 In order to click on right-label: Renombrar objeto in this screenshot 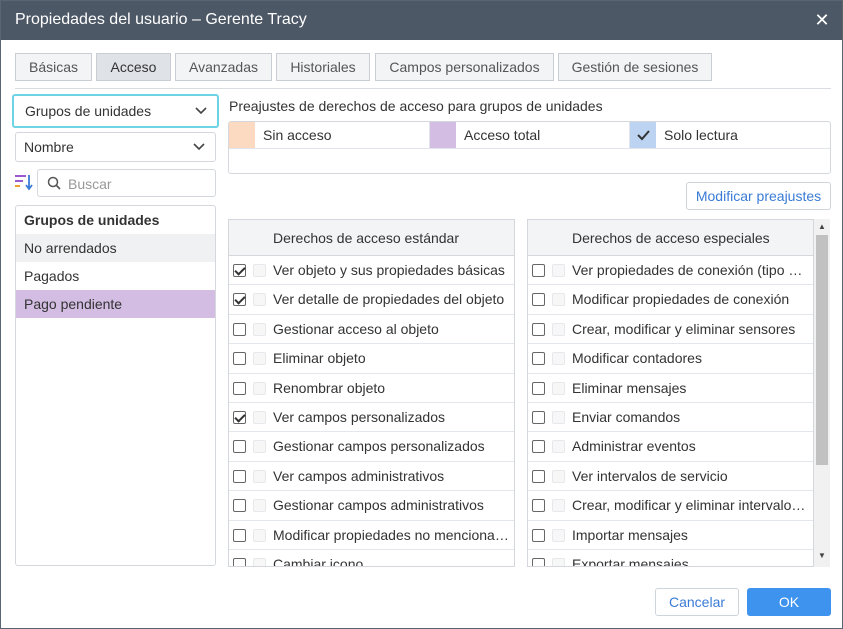, I will do `click(329, 387)`.